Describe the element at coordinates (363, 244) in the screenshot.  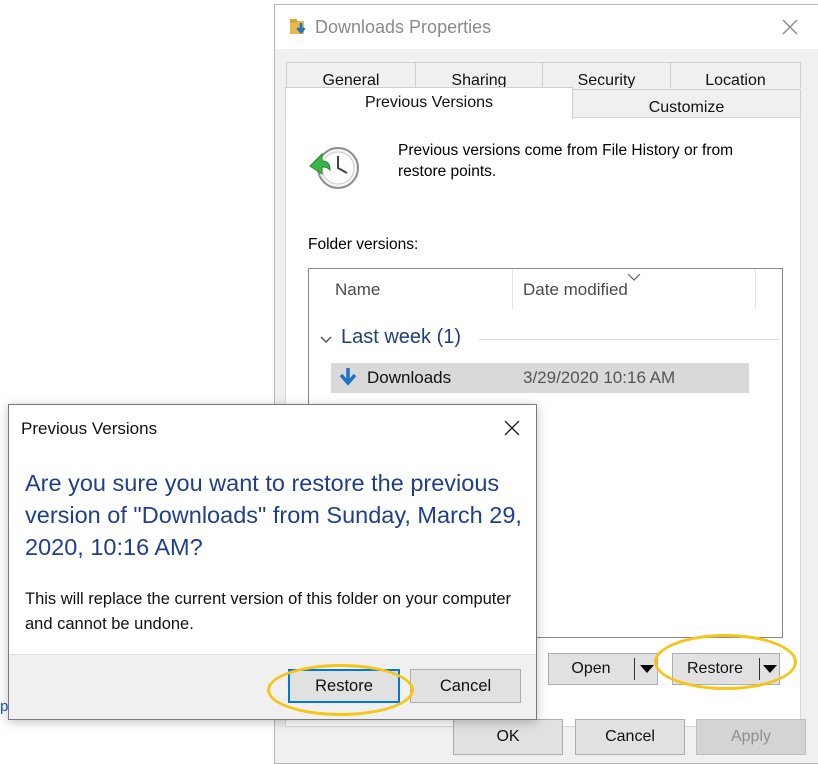
I see `folder-versions-label: Folder versions:` at that location.